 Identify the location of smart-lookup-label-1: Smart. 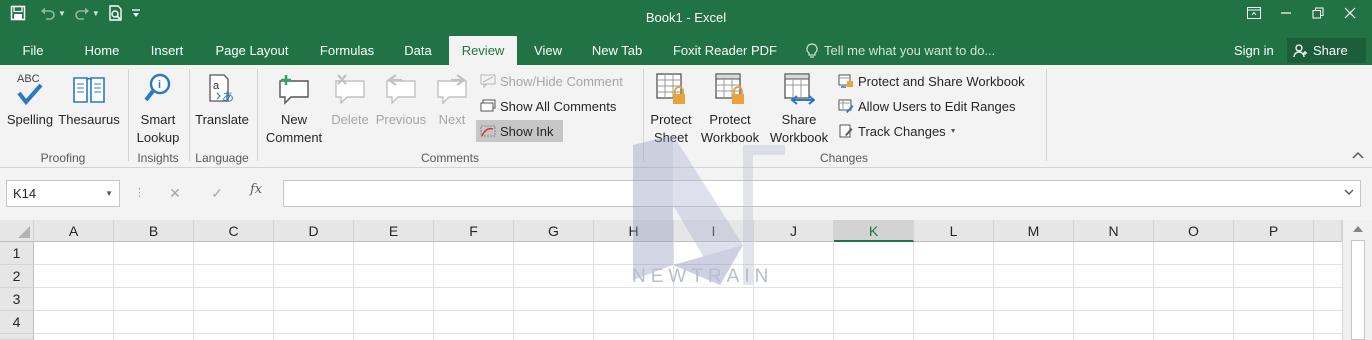
(158, 119).